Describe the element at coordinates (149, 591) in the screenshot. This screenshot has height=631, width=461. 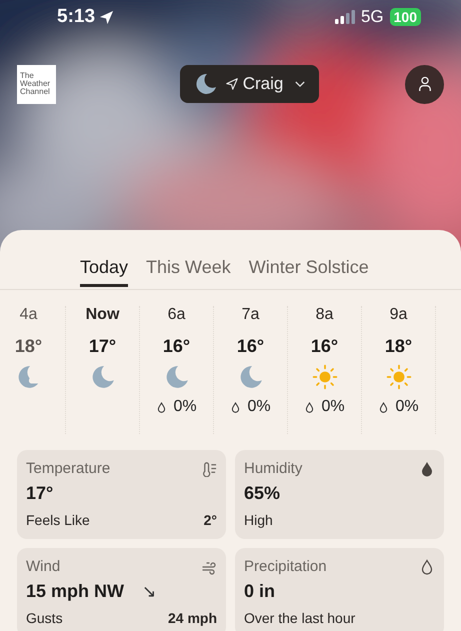
I see `direction-arrow: ↘` at that location.